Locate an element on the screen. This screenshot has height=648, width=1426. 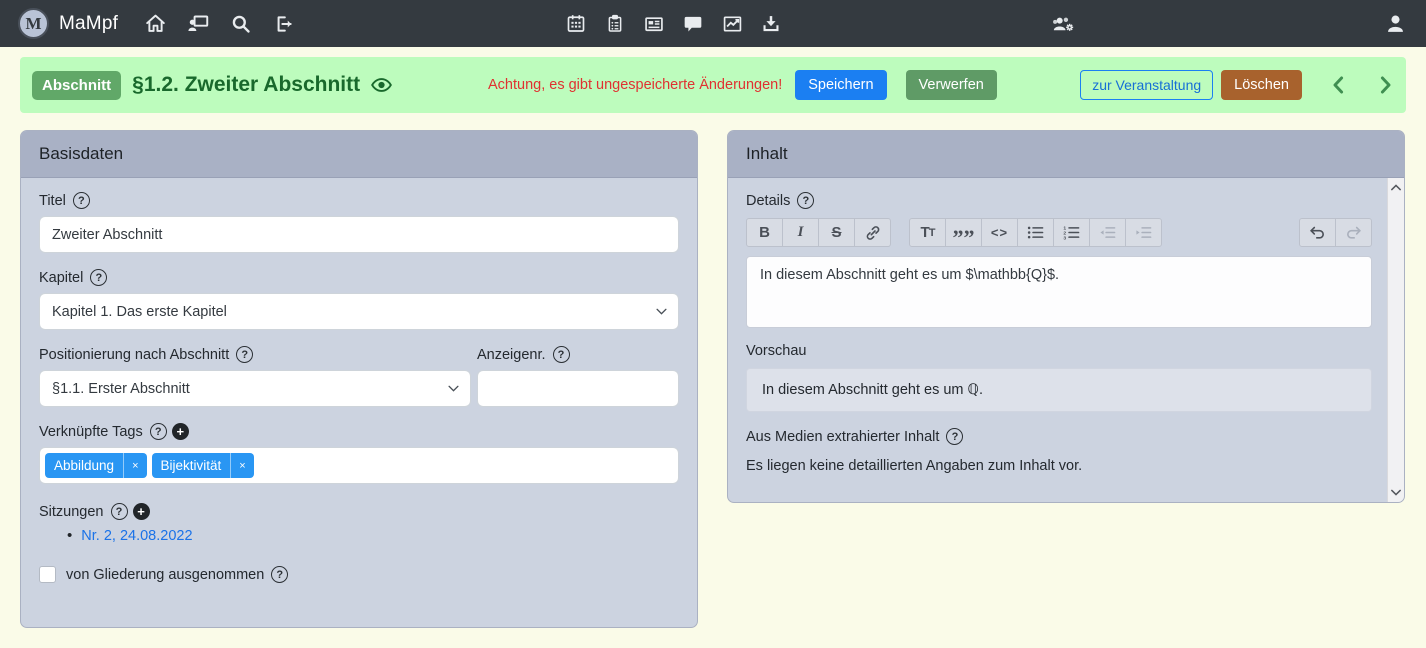
svg-text: 3 is located at coordinates (1064, 238).